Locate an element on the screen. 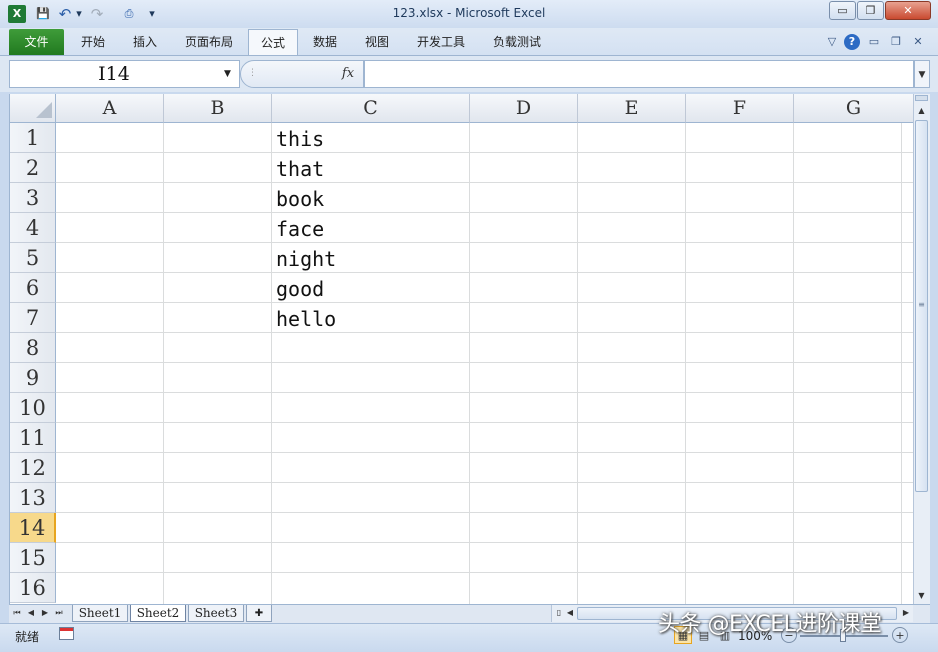 Image resolution: width=938 pixels, height=652 pixels. tab-data: 数据 is located at coordinates (325, 42).